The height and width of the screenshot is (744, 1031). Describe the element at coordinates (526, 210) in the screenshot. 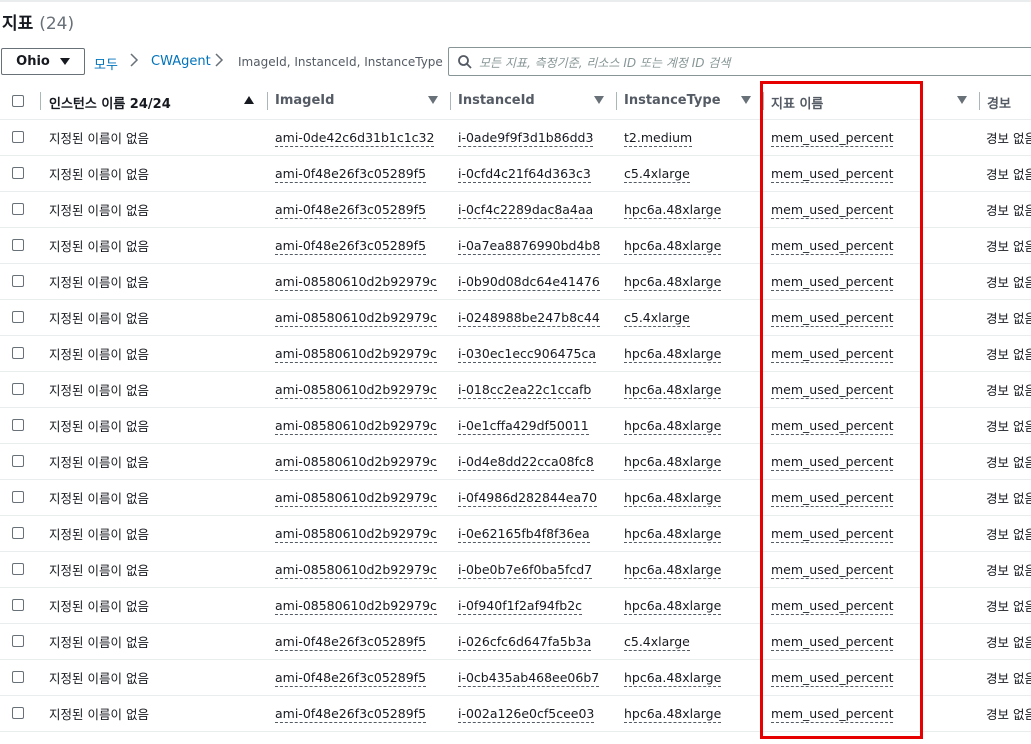

I see `row-instance-id: i-0cf4c2289dac8a4aa` at that location.